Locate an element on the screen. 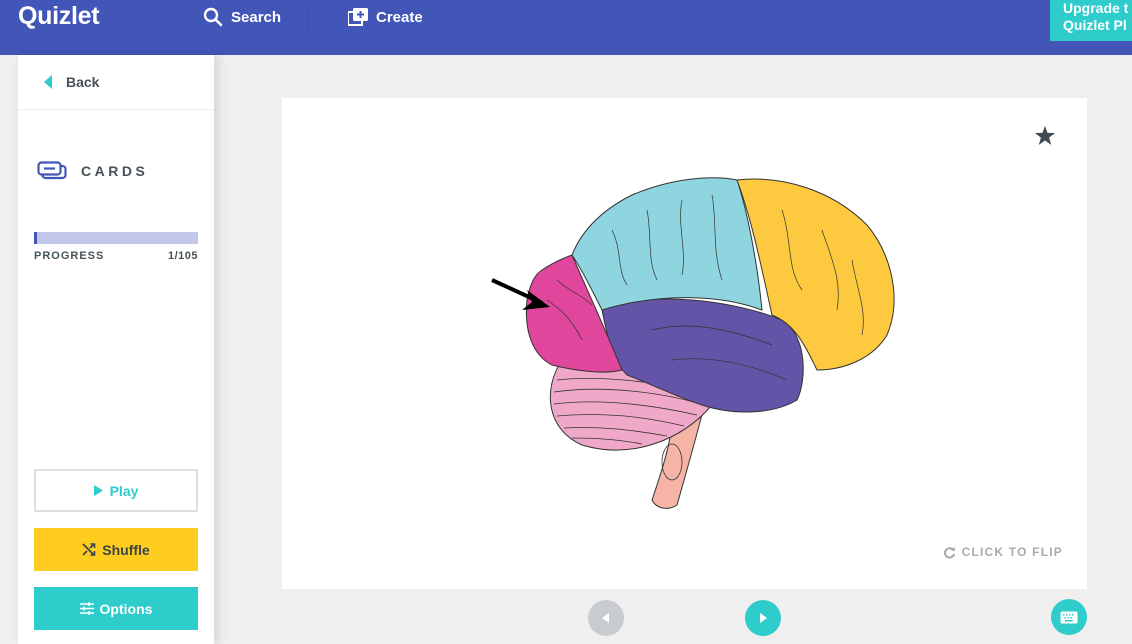 This screenshot has width=1132, height=644. previous-card-button is located at coordinates (606, 618).